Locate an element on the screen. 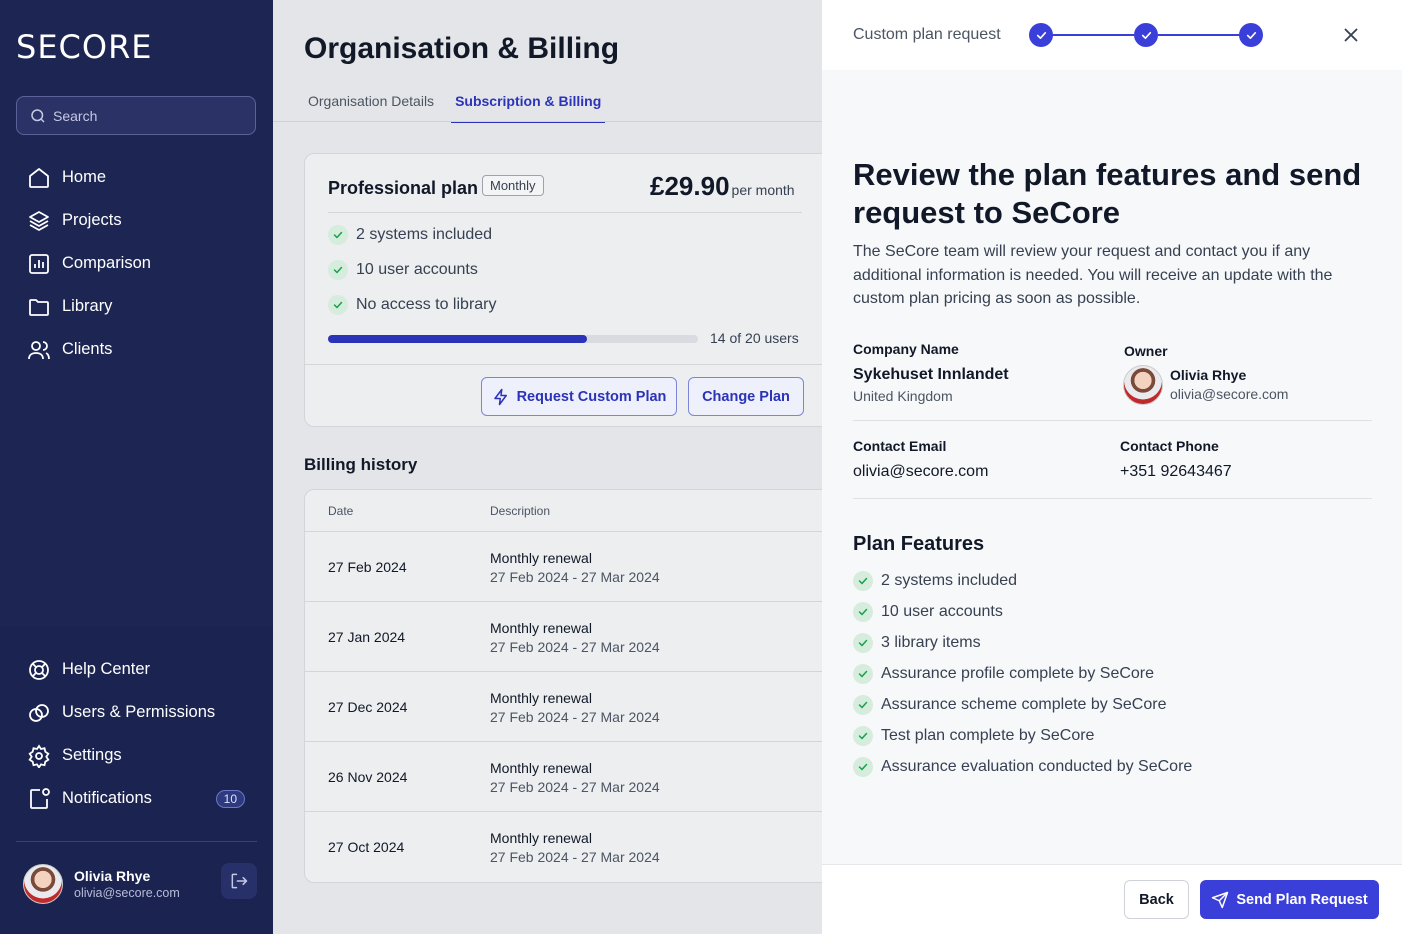  step-3-complete is located at coordinates (1251, 35).